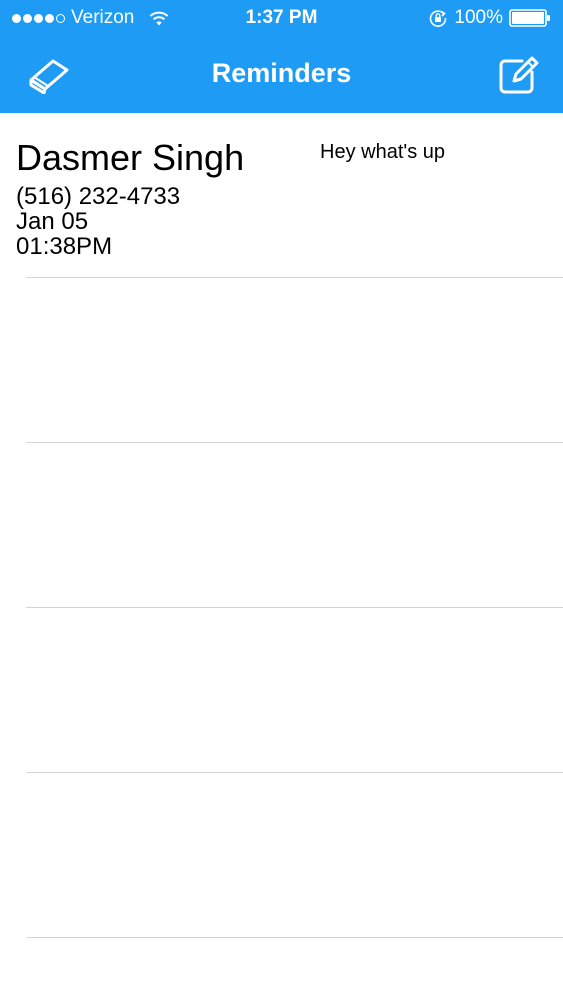 Image resolution: width=563 pixels, height=1000 pixels. I want to click on reminder-time: 01:38PM, so click(64, 246).